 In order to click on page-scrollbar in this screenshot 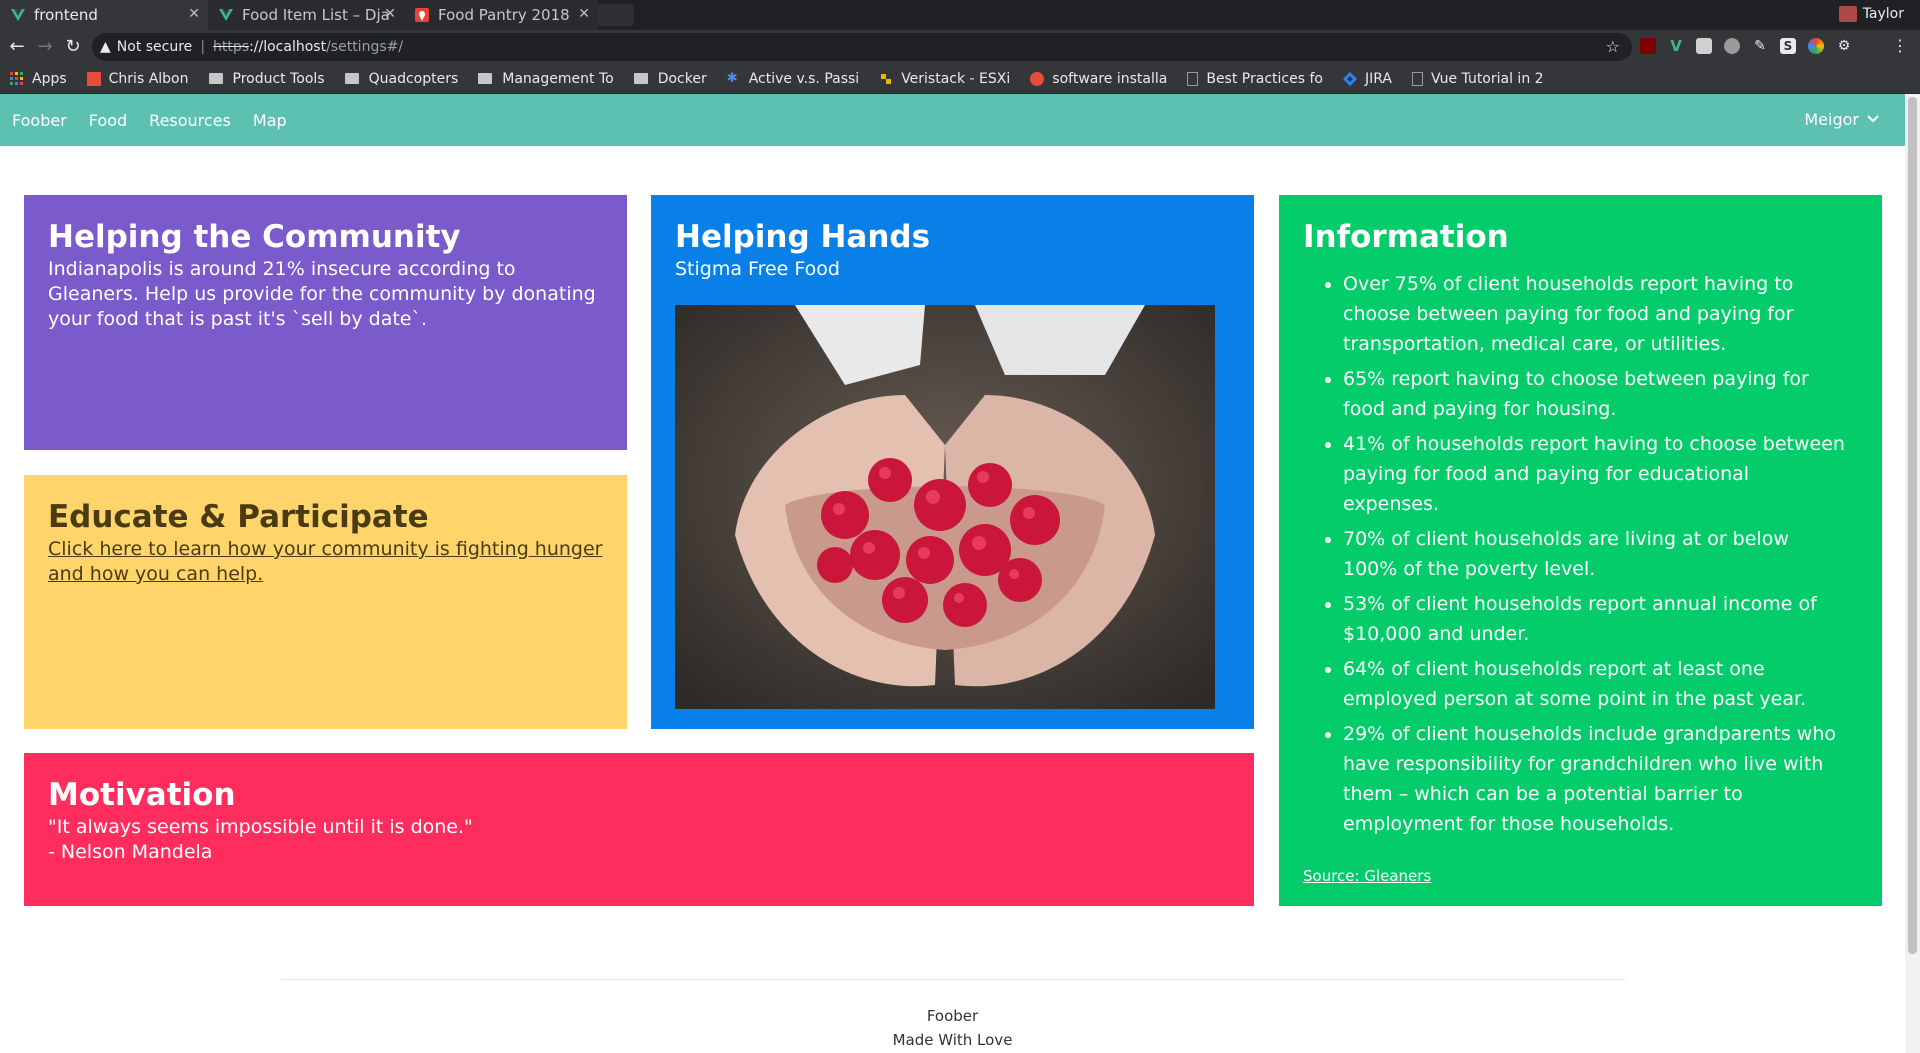, I will do `click(1912, 573)`.